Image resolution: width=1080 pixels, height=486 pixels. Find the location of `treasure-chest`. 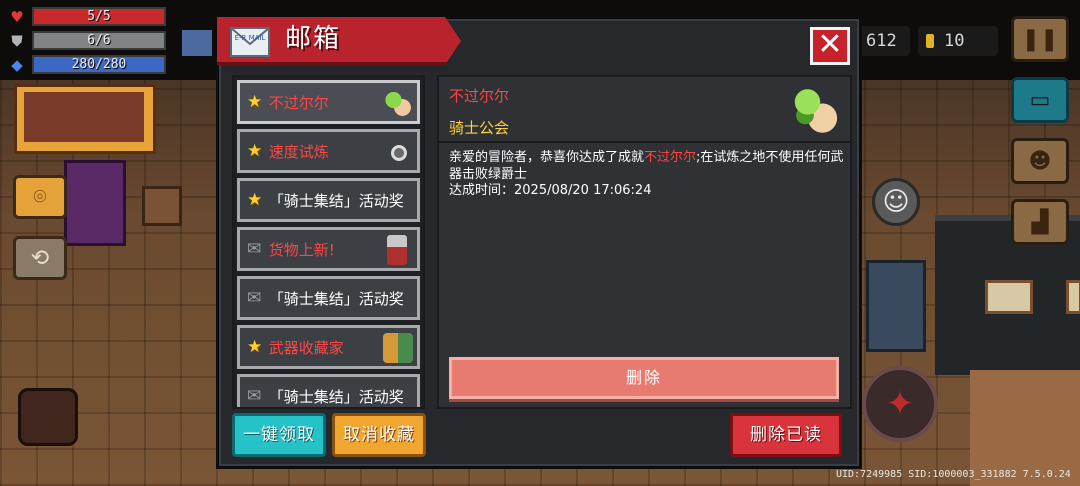

treasure-chest is located at coordinates (162, 206).